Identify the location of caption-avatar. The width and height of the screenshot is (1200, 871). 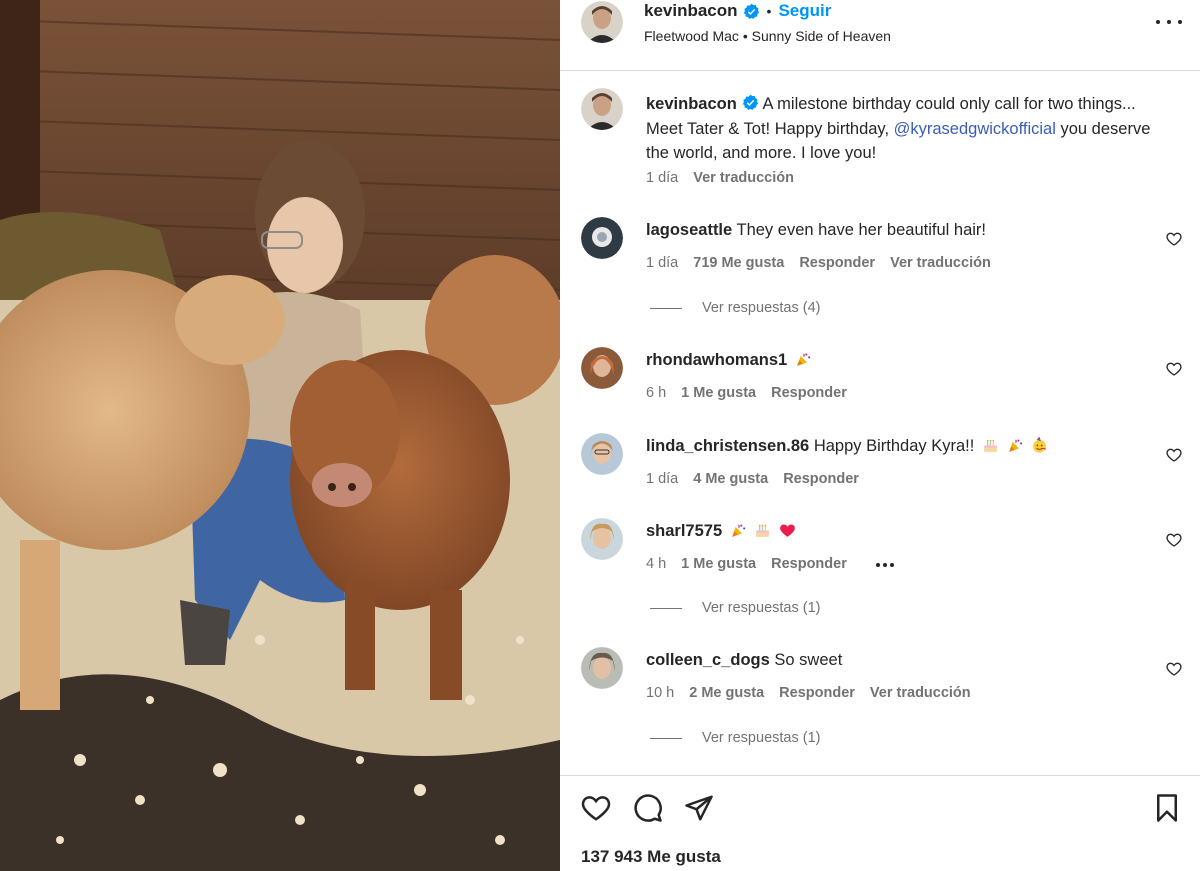
(602, 109).